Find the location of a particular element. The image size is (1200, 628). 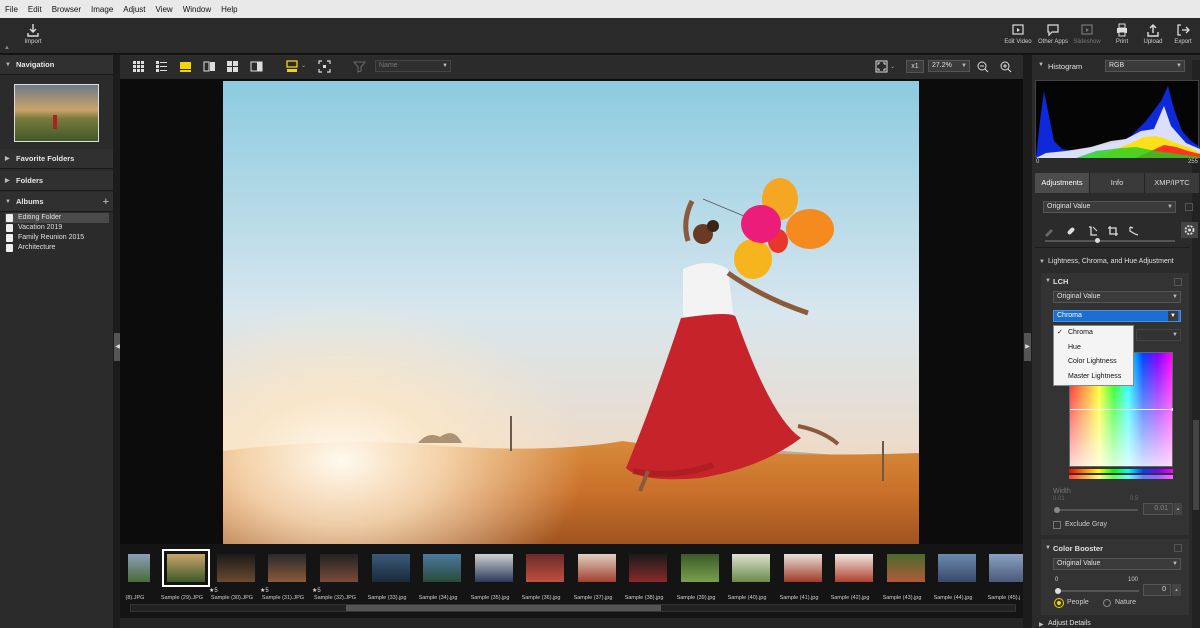

width-value-field: 0.01 is located at coordinates (1158, 509).